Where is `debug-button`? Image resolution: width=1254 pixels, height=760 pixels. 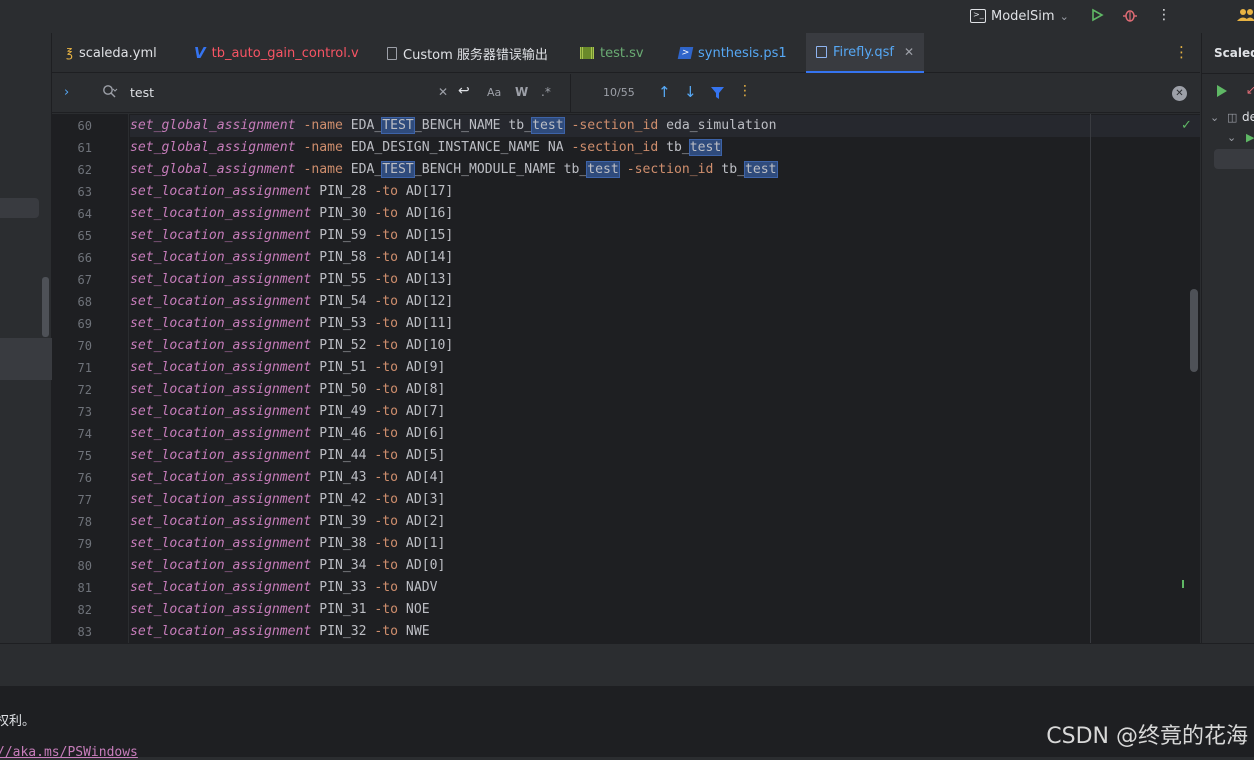 debug-button is located at coordinates (1130, 15).